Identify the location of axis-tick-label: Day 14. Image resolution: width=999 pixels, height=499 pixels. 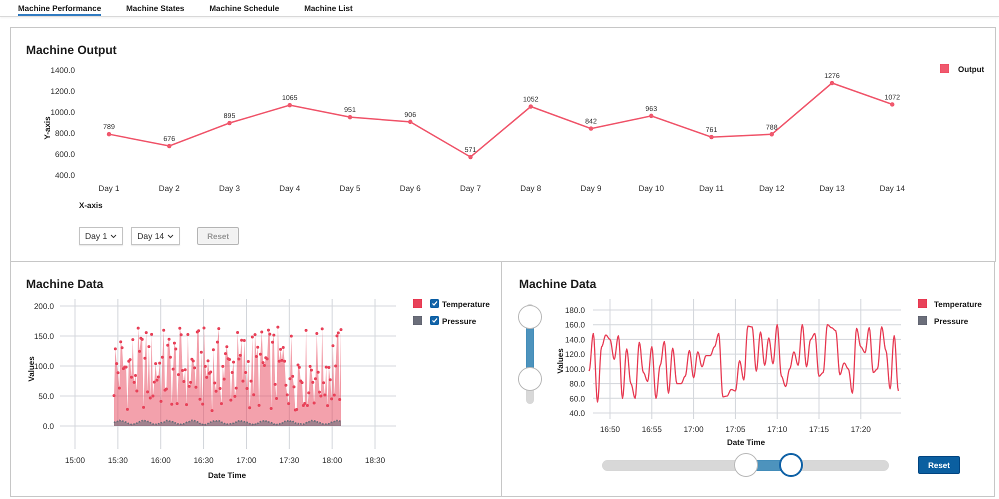
(892, 188).